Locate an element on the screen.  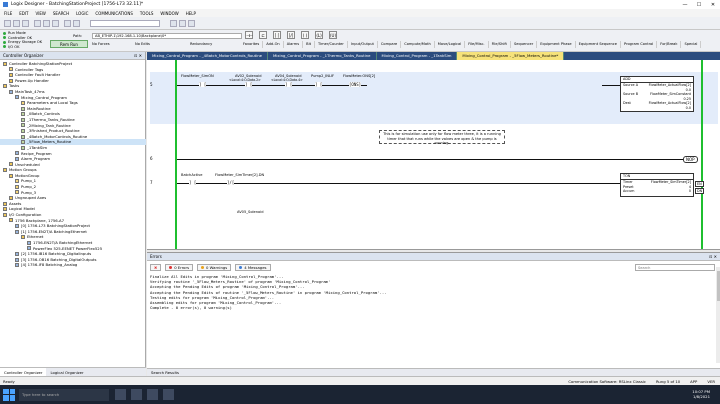
new-file-icon is located at coordinates (7, 23).